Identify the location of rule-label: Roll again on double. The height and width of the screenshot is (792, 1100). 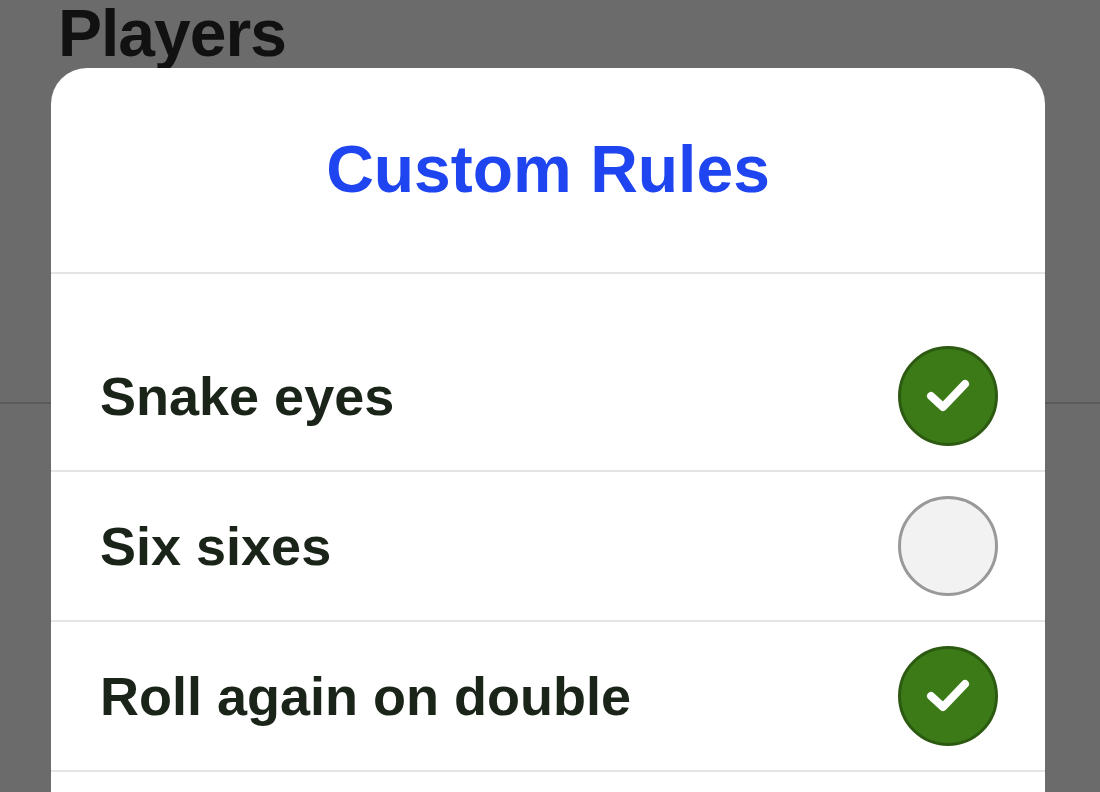
(365, 696).